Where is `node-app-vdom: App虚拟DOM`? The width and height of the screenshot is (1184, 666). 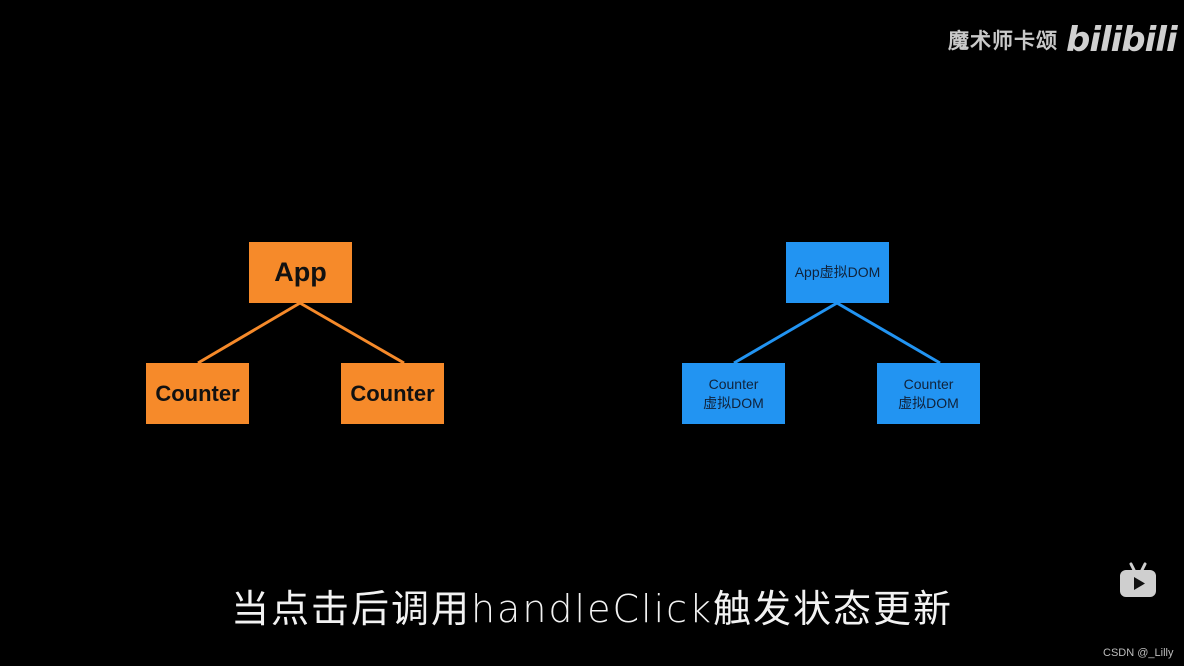
node-app-vdom: App虚拟DOM is located at coordinates (837, 272).